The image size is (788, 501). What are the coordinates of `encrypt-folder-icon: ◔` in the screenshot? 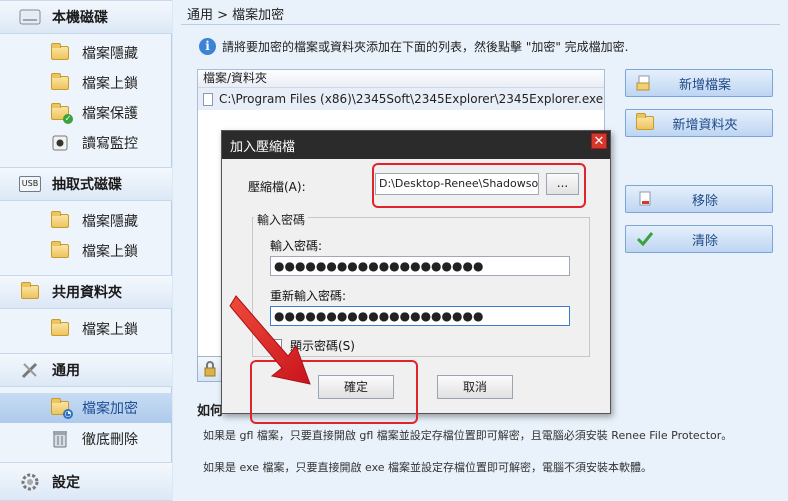 It's located at (61, 408).